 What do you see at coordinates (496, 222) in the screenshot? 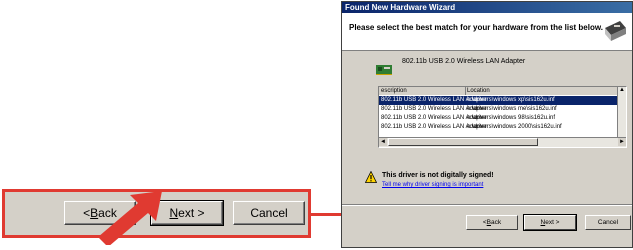
I see `back-rest: ack` at bounding box center [496, 222].